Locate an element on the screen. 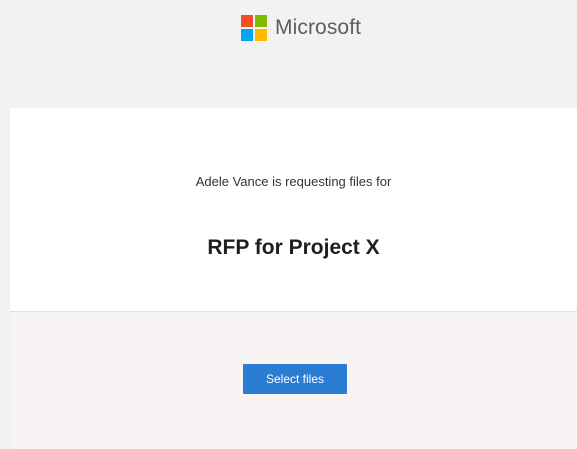 The image size is (577, 449). project-title: RFP for Project X is located at coordinates (293, 247).